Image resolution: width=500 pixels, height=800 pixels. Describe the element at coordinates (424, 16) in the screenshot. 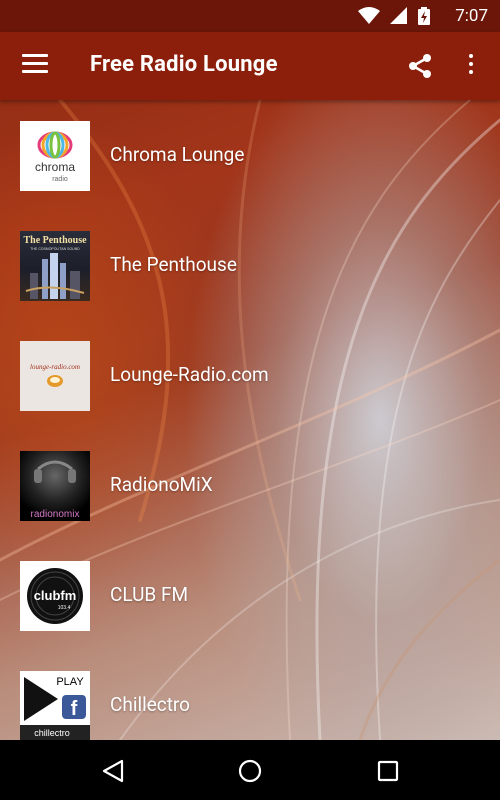

I see `battery-charging-icon` at that location.